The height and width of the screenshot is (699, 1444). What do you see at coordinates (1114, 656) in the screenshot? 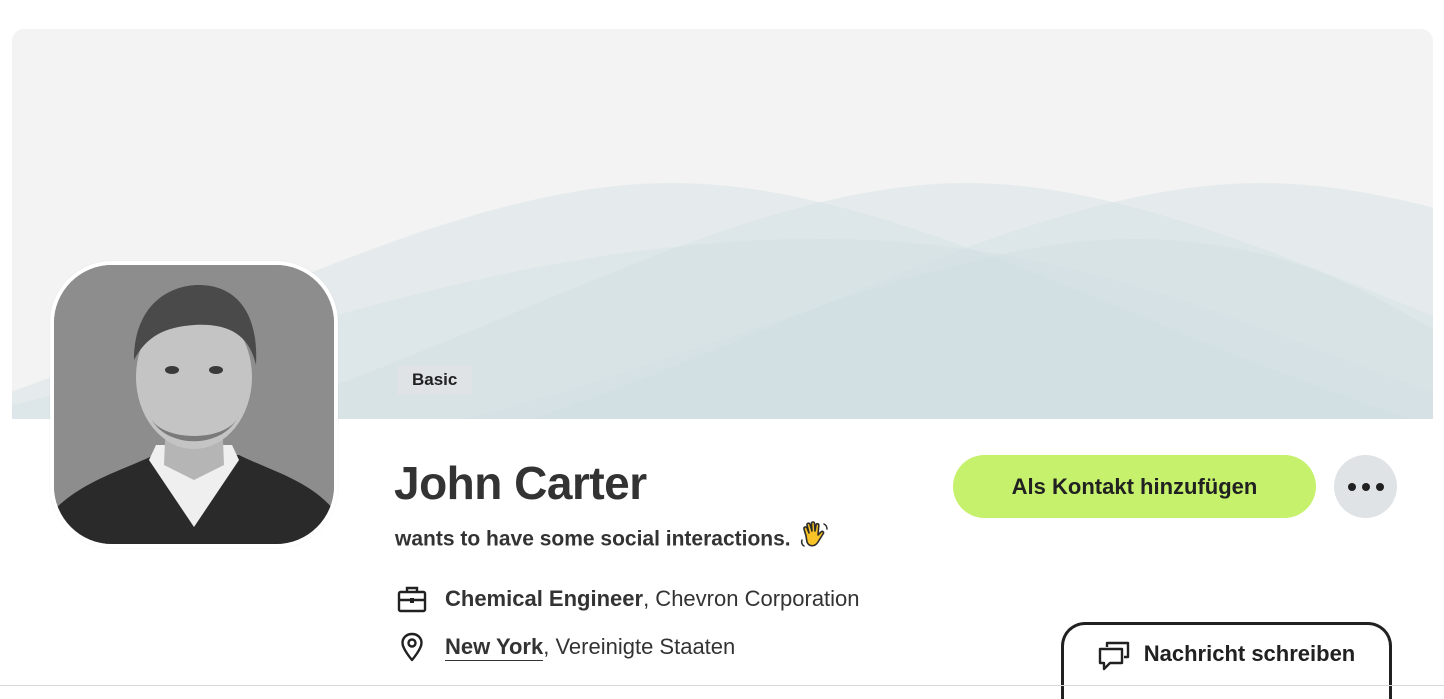
I see `chat-bubbles-icon` at bounding box center [1114, 656].